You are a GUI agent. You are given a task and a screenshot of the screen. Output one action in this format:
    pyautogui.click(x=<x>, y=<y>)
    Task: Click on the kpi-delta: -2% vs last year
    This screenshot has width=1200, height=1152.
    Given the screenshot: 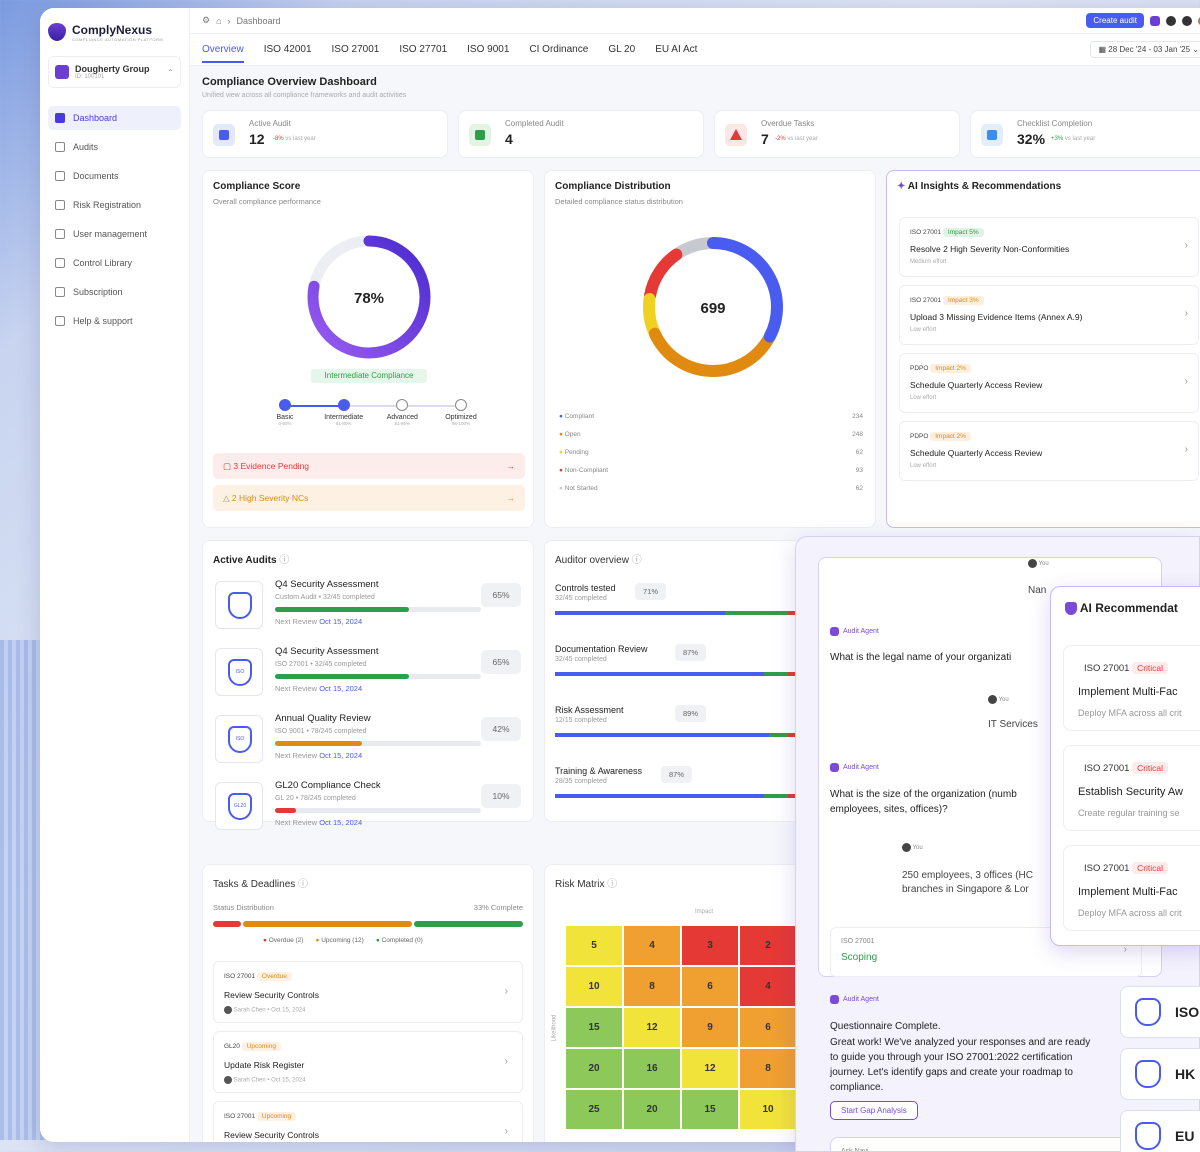 What is the action you would take?
    pyautogui.click(x=796, y=139)
    